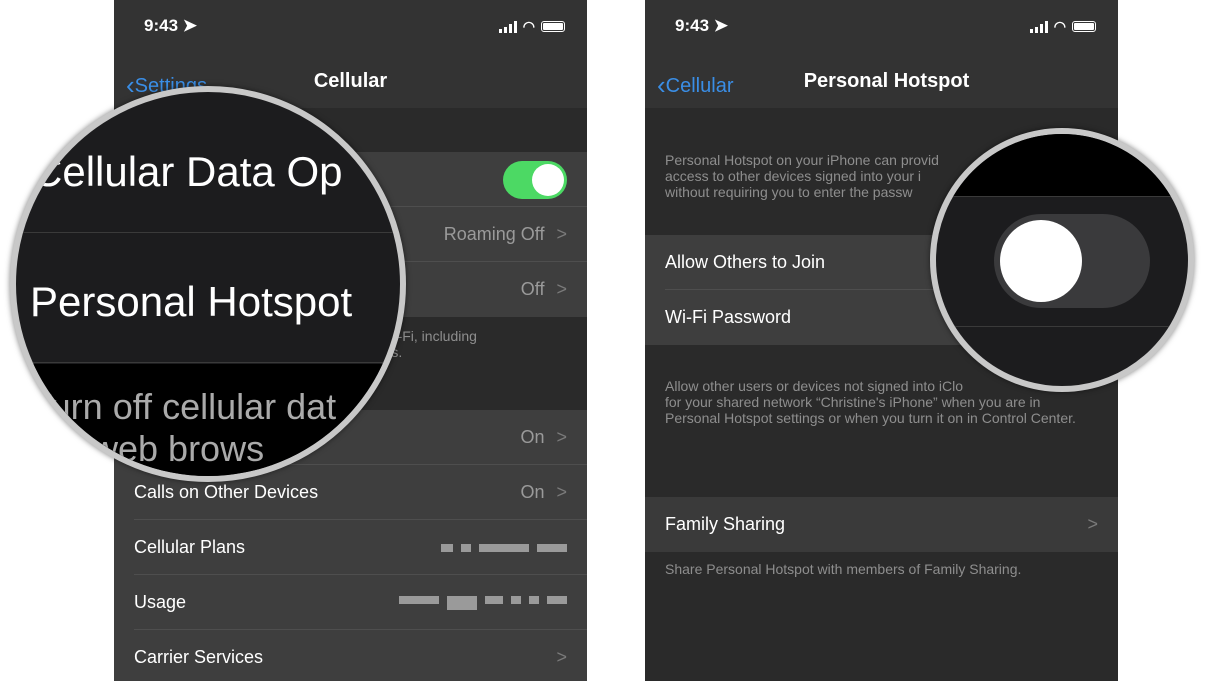  I want to click on page-title: Personal Hotspot, so click(886, 81).